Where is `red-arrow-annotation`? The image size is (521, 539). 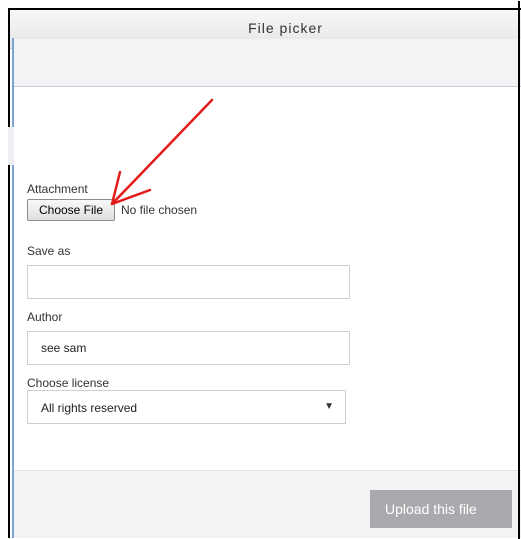 red-arrow-annotation is located at coordinates (162, 152).